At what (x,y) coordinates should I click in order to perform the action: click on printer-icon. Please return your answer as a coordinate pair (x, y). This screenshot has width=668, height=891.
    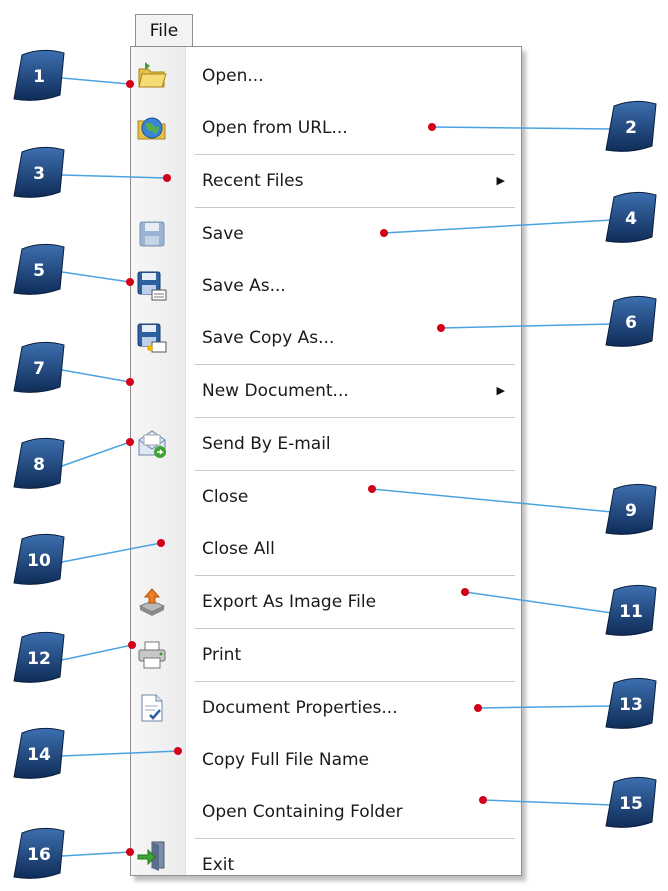
    Looking at the image, I should click on (152, 655).